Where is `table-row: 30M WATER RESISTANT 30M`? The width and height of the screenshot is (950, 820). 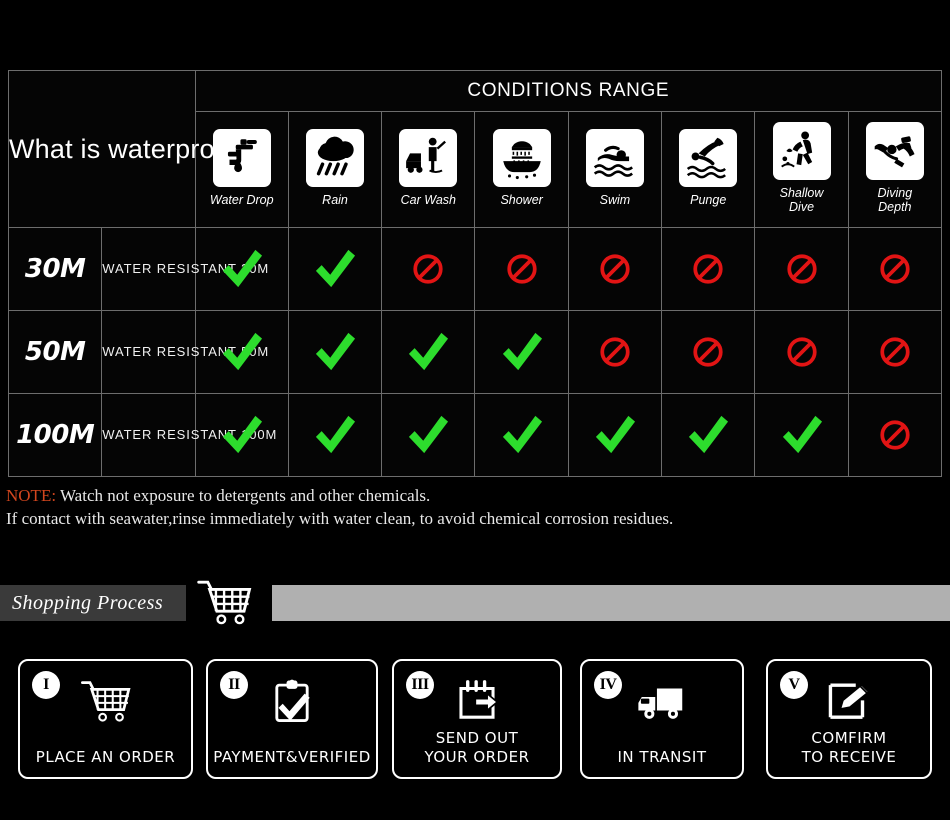
table-row: 30M WATER RESISTANT 30M is located at coordinates (475, 269).